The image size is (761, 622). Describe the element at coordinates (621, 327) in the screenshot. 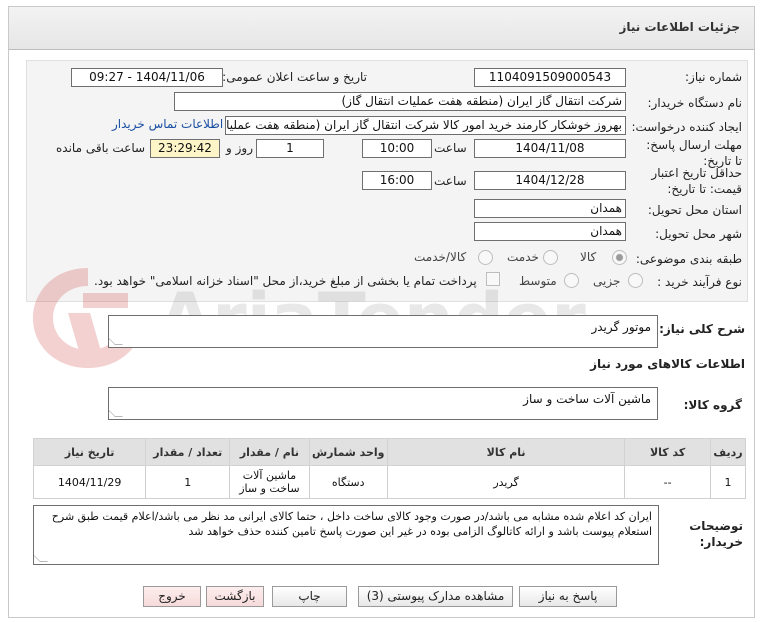

I see `description-text: موتور گریدر` at that location.